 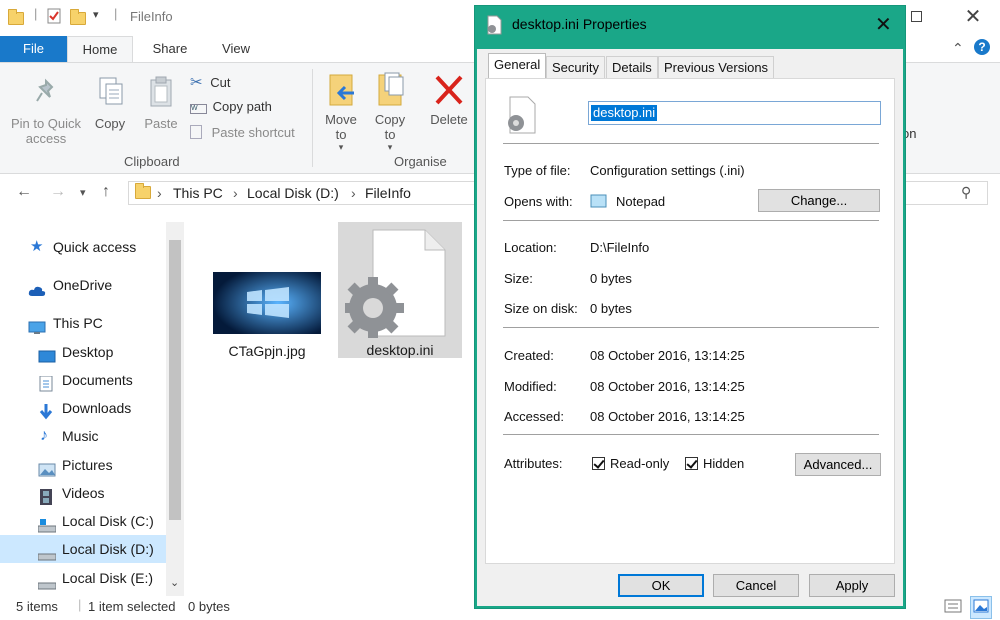 I want to click on hidden-label: Hidden, so click(x=724, y=463).